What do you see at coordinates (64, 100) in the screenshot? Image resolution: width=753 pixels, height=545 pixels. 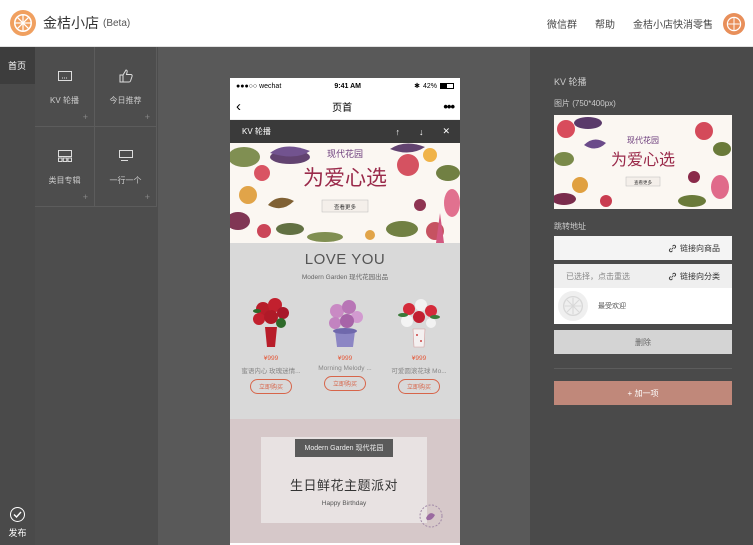 I see `component-label: KV 轮播` at bounding box center [64, 100].